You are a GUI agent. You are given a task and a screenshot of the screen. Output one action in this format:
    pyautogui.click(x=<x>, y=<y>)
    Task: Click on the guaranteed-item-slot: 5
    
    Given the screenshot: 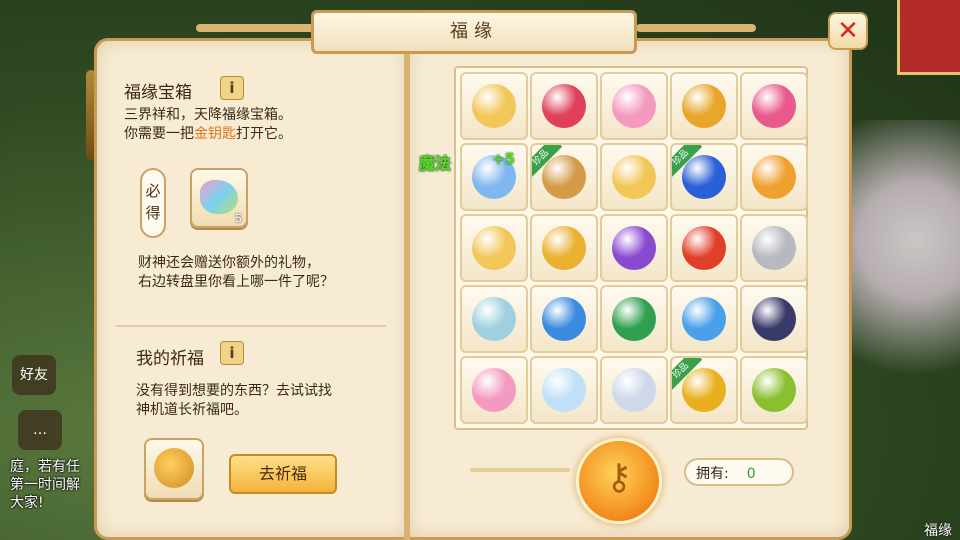 What is the action you would take?
    pyautogui.click(x=219, y=198)
    